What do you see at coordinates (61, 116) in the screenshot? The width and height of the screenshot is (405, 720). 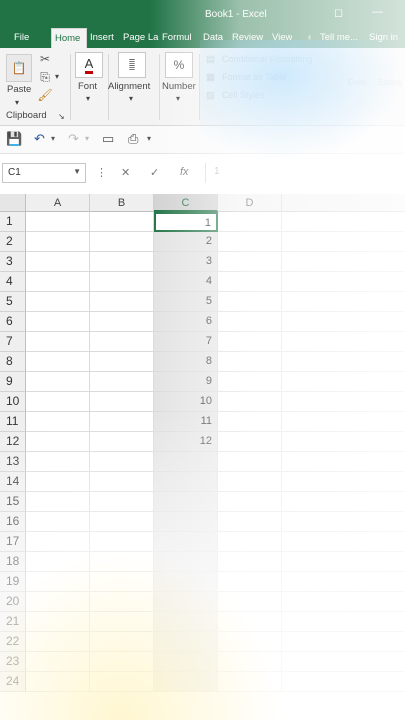 I see `dialog-launcher-icon: ↘` at bounding box center [61, 116].